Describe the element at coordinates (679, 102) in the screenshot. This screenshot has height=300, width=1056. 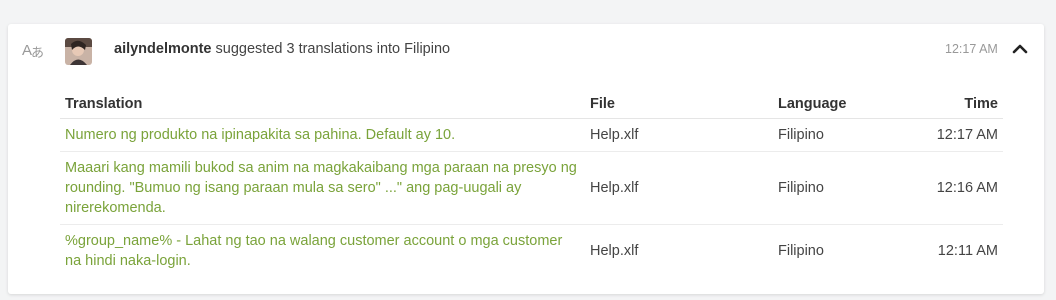
I see `header-file: File` at that location.